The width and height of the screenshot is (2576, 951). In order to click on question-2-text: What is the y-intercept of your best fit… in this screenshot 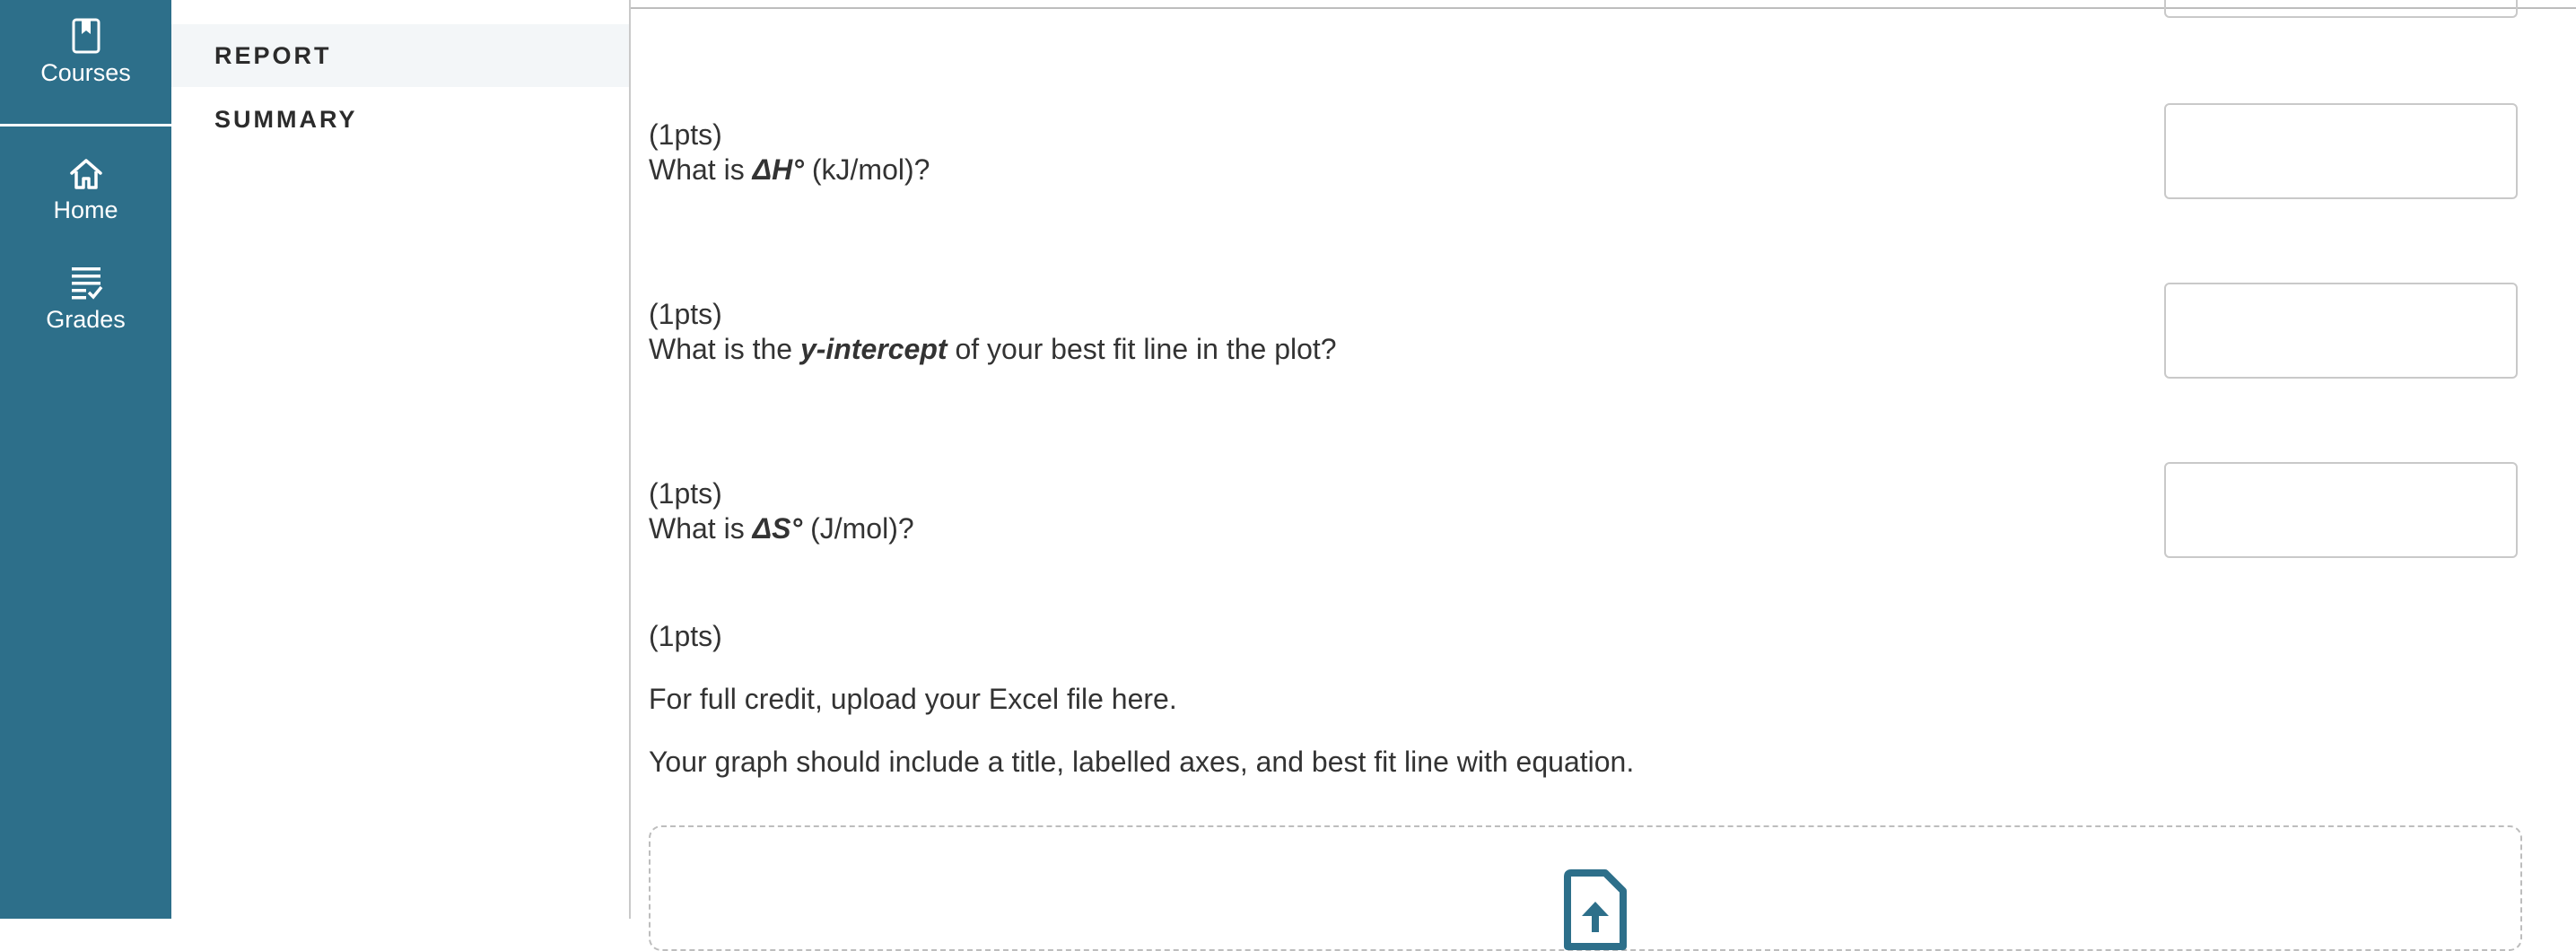, I will do `click(993, 349)`.